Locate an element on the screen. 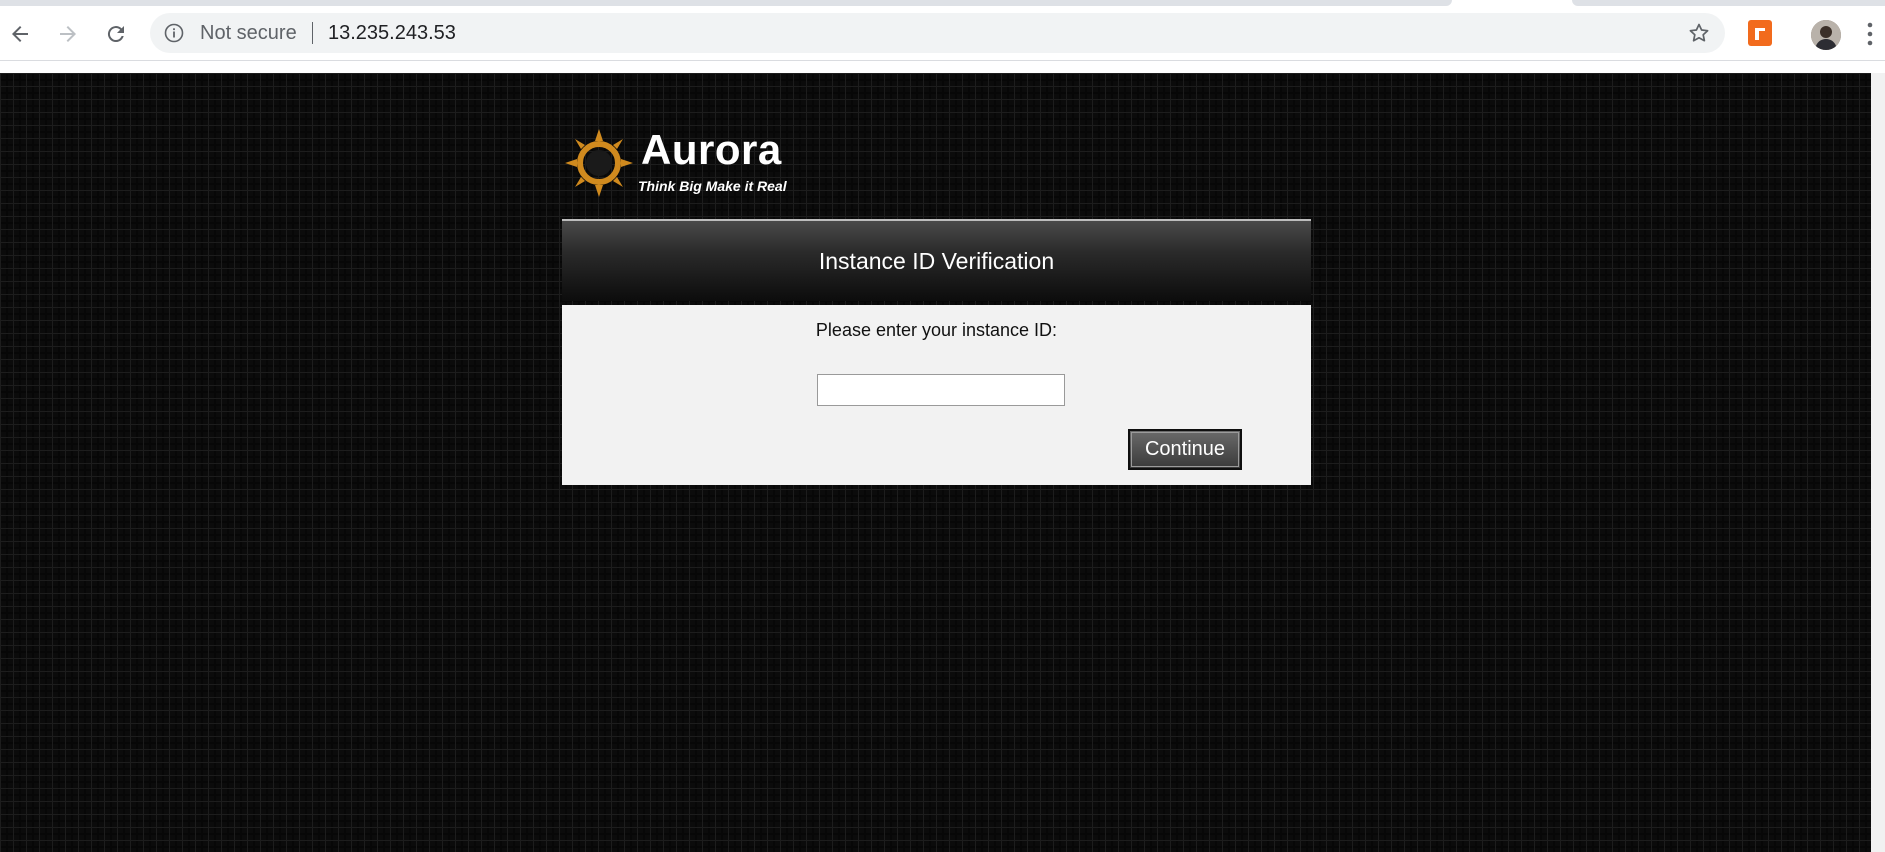 The height and width of the screenshot is (852, 1885). back-button is located at coordinates (20, 34).